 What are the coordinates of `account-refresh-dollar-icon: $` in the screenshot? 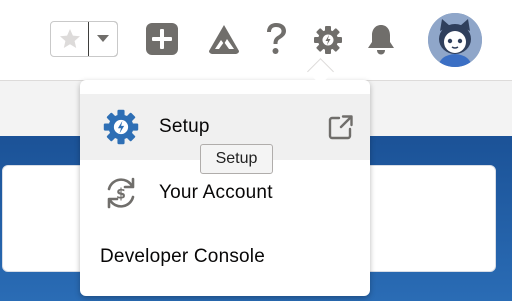 It's located at (121, 193).